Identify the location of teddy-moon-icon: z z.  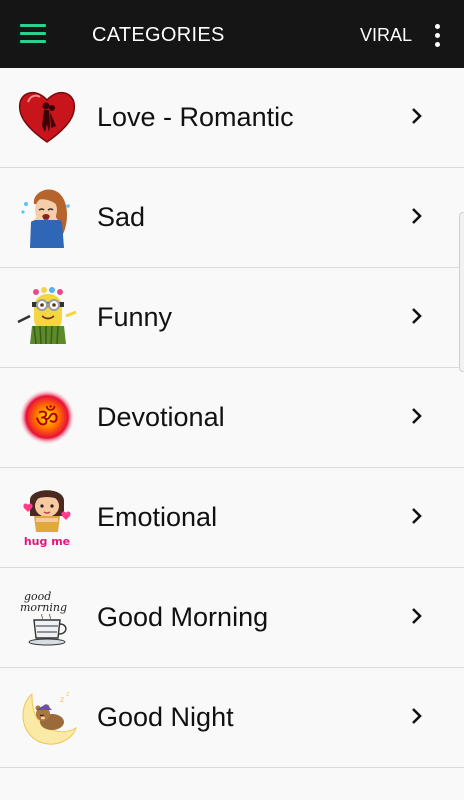
(49, 718).